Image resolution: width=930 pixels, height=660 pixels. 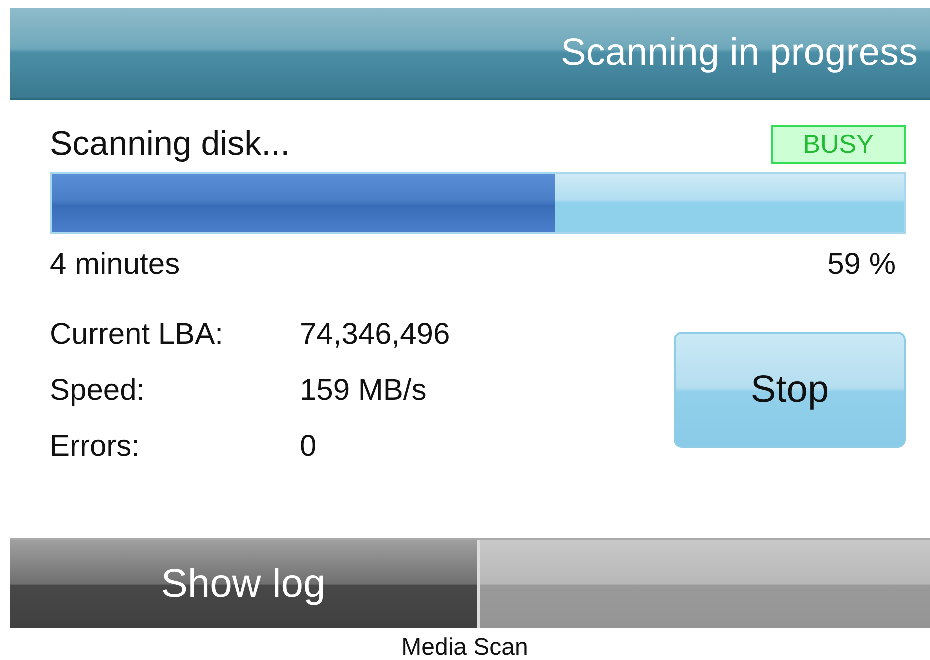 What do you see at coordinates (364, 391) in the screenshot?
I see `stat-value: 159 MB/s` at bounding box center [364, 391].